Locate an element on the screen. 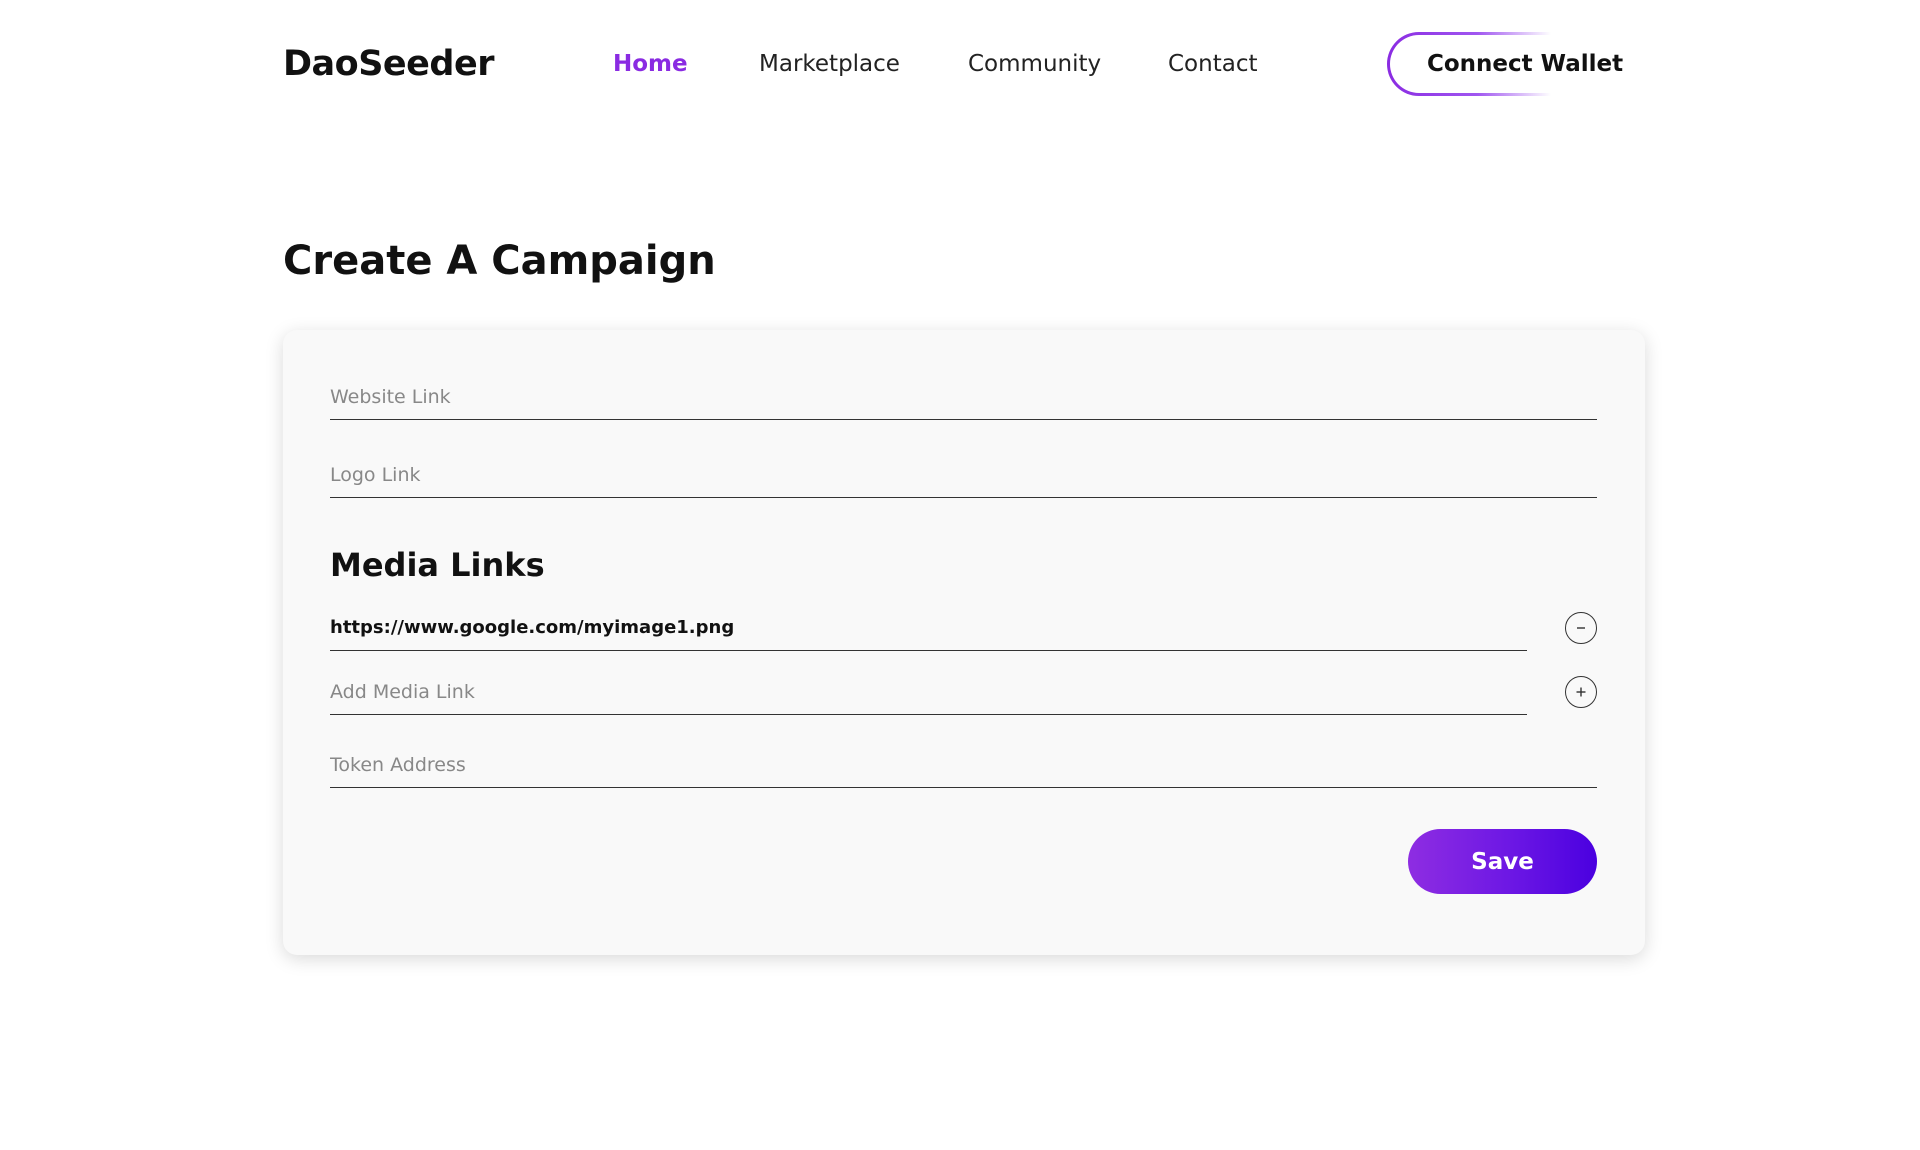 This screenshot has width=1920, height=1150. nav-link-community: Community is located at coordinates (1034, 64).